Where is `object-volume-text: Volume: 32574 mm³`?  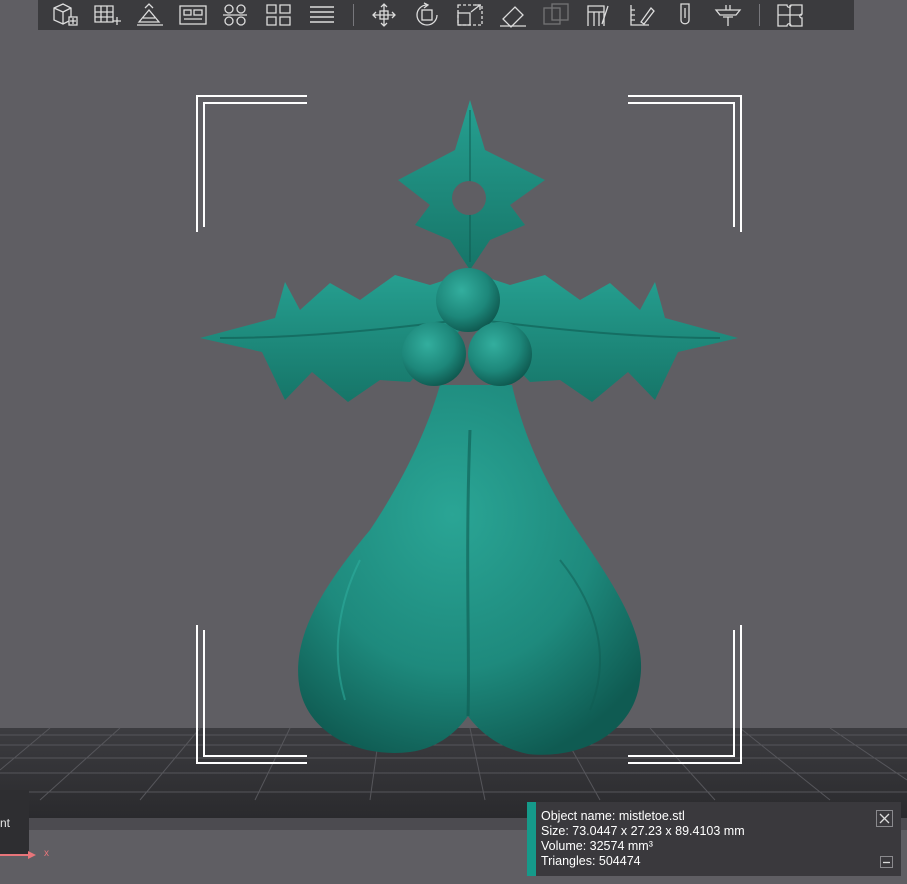
object-volume-text: Volume: 32574 mm³ is located at coordinates (597, 846).